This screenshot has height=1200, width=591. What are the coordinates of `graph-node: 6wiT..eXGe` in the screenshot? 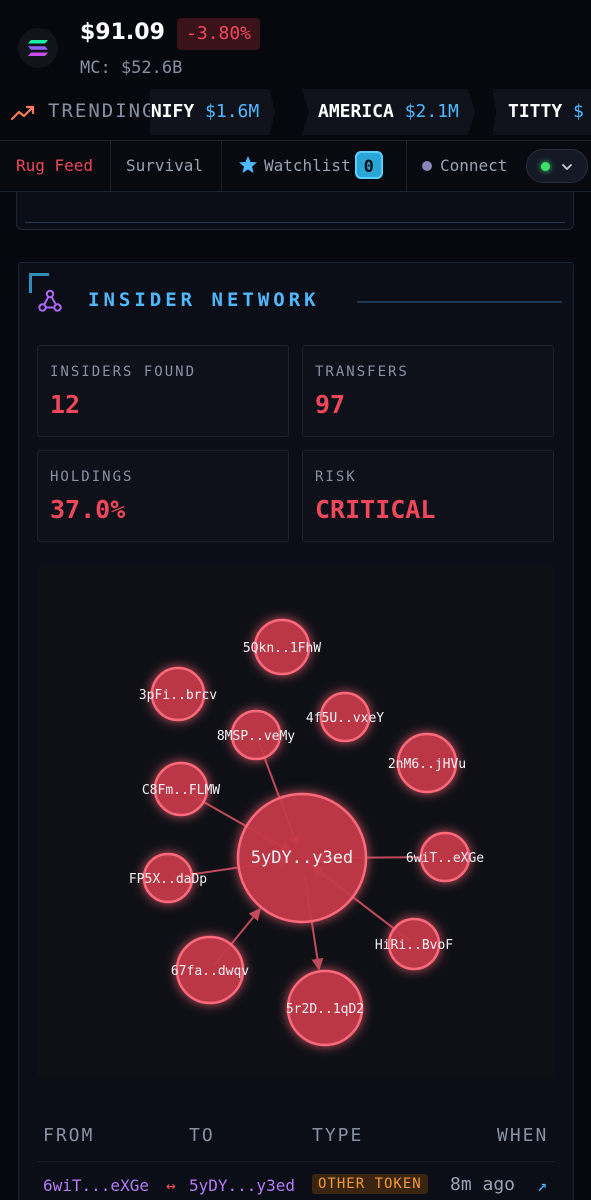 It's located at (445, 857).